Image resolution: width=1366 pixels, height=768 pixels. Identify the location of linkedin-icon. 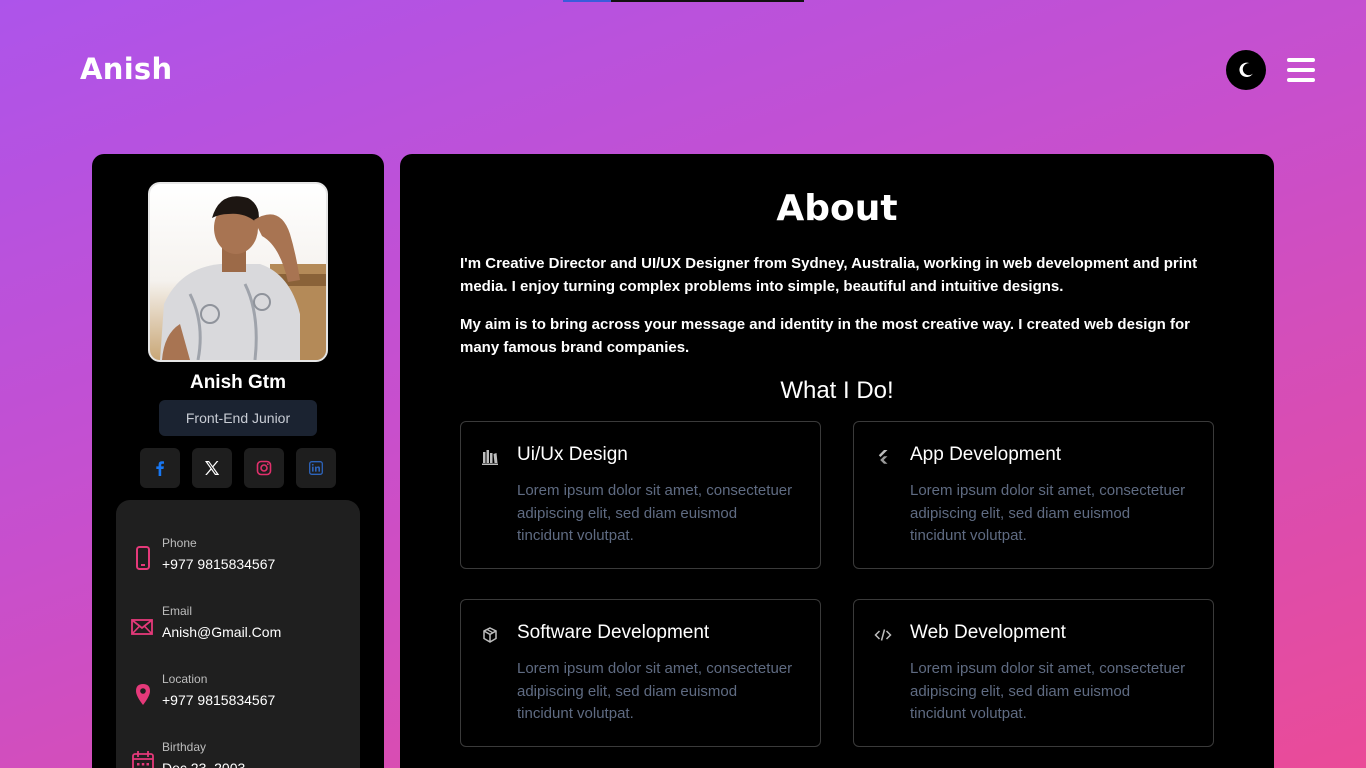
(316, 468).